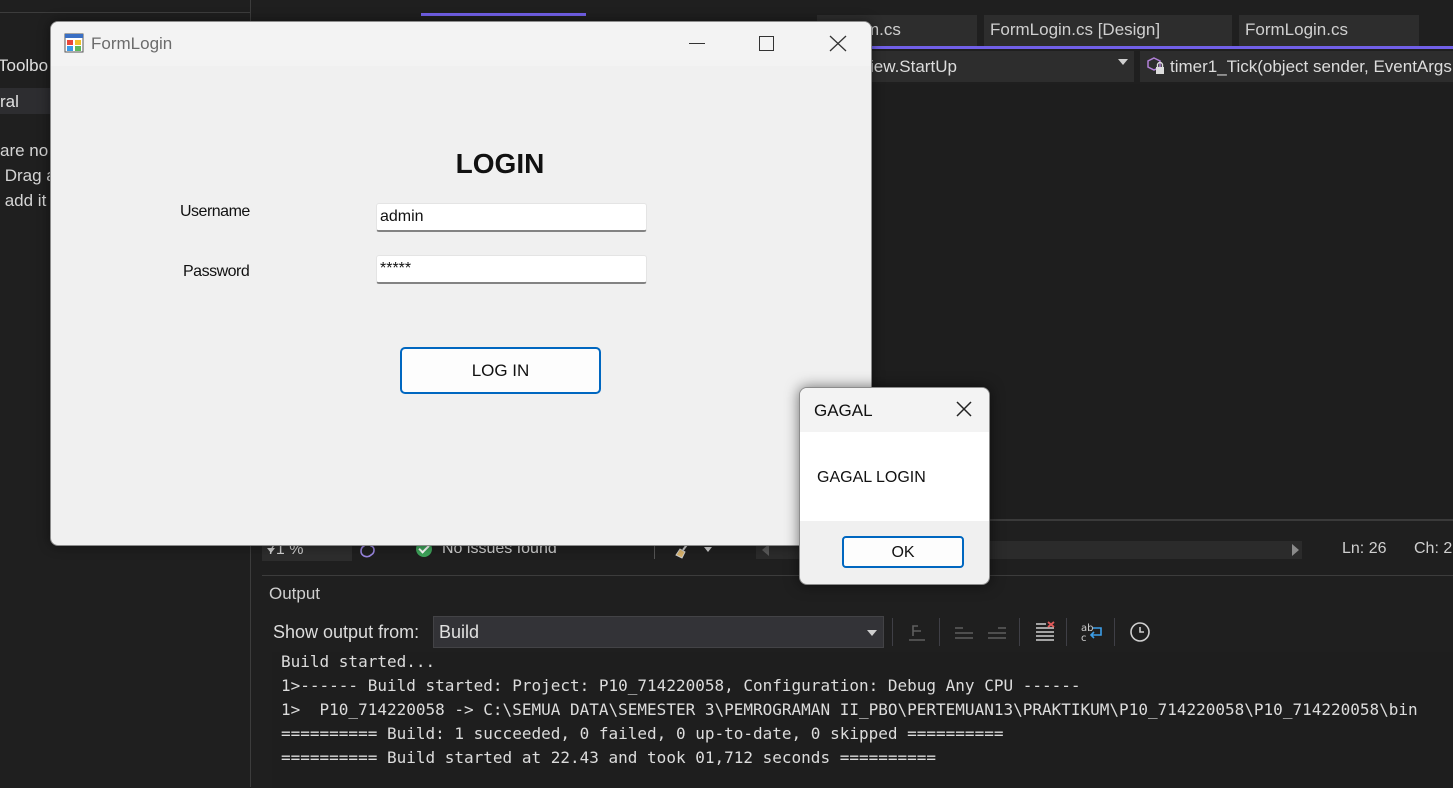 The width and height of the screenshot is (1453, 788). I want to click on login-button: LOG IN, so click(500, 370).